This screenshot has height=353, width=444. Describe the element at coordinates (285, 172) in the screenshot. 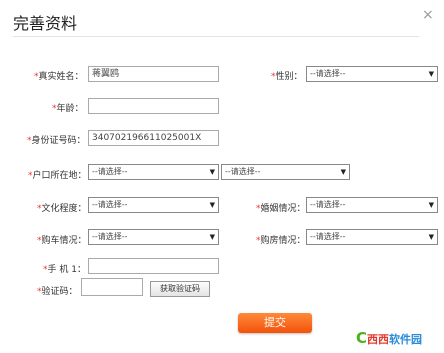

I see `hukou-city-select: --请选择-- ▼` at that location.